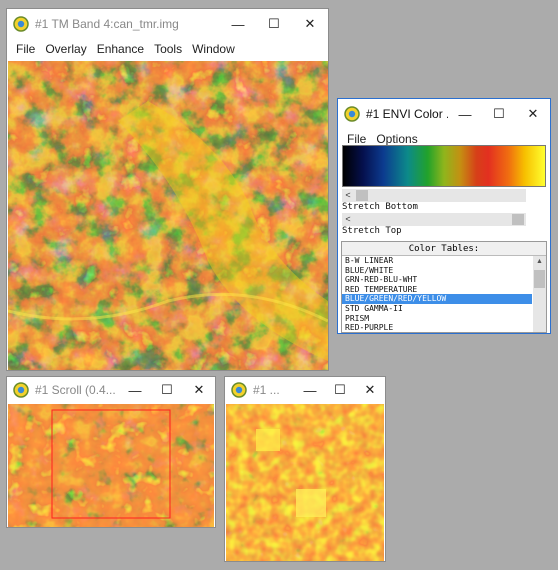  What do you see at coordinates (437, 261) in the screenshot?
I see `list-item: B-W LINEAR` at bounding box center [437, 261].